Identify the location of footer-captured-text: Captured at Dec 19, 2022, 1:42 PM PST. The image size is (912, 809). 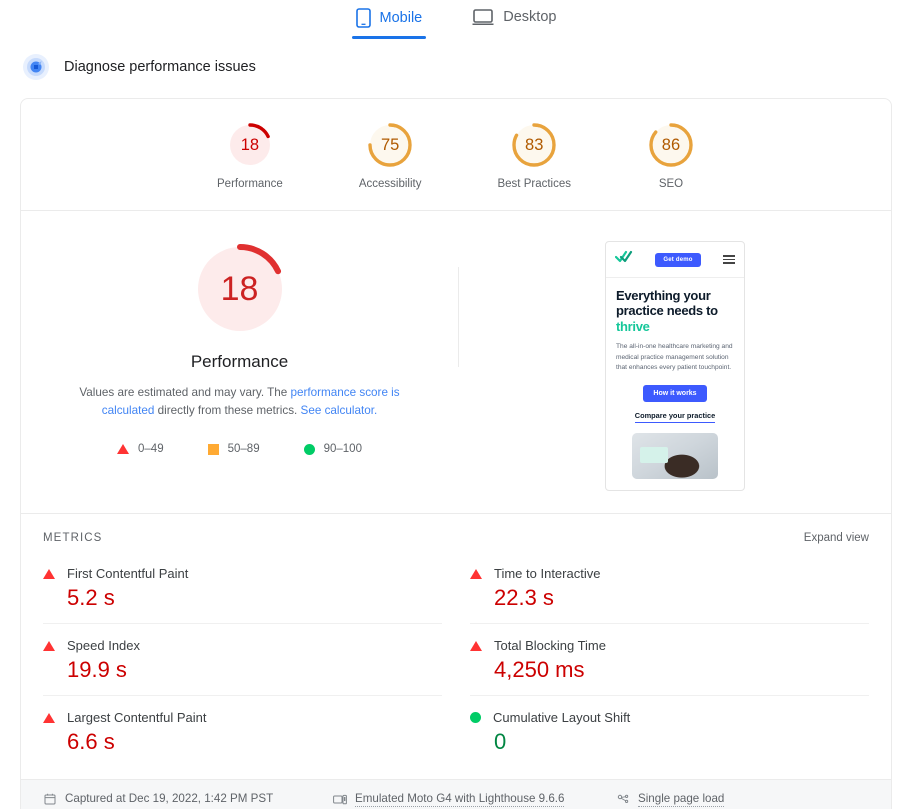
(169, 798).